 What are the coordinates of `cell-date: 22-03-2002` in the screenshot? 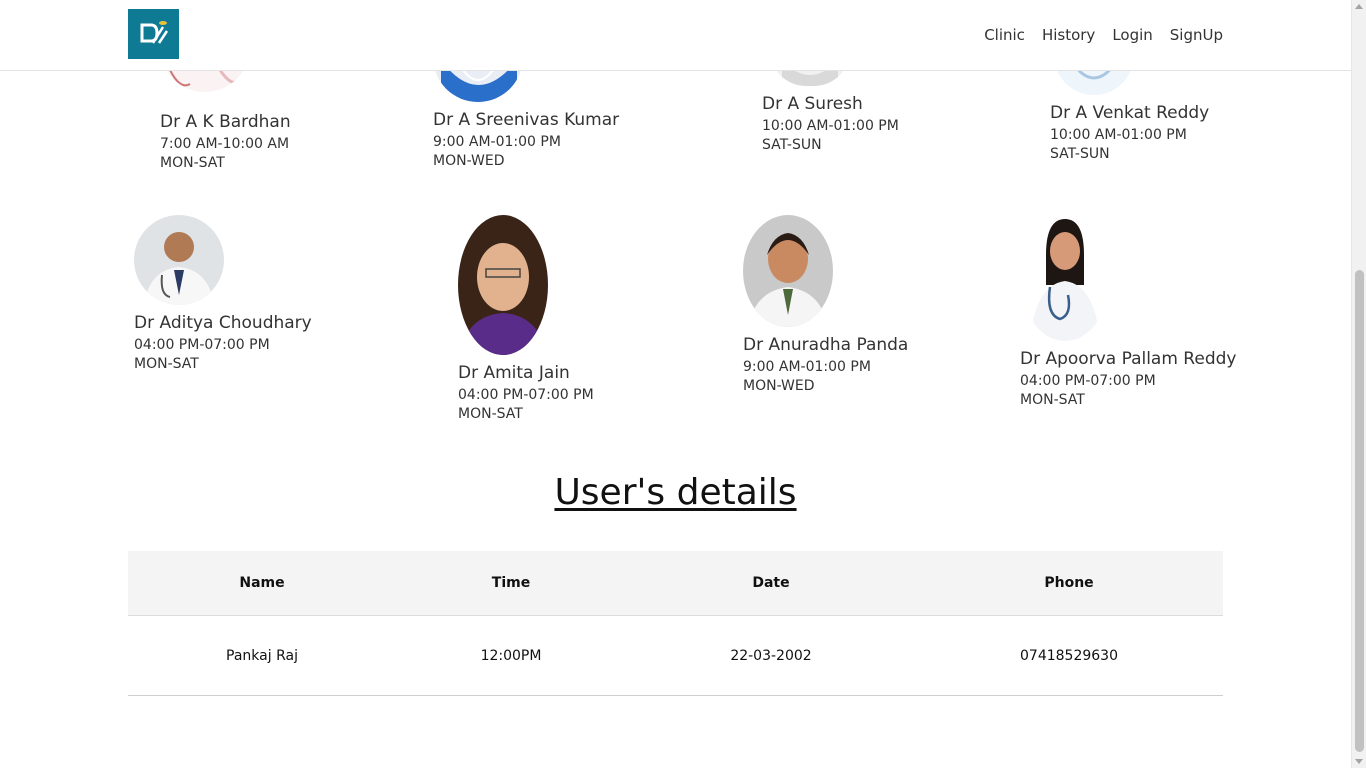 It's located at (771, 655).